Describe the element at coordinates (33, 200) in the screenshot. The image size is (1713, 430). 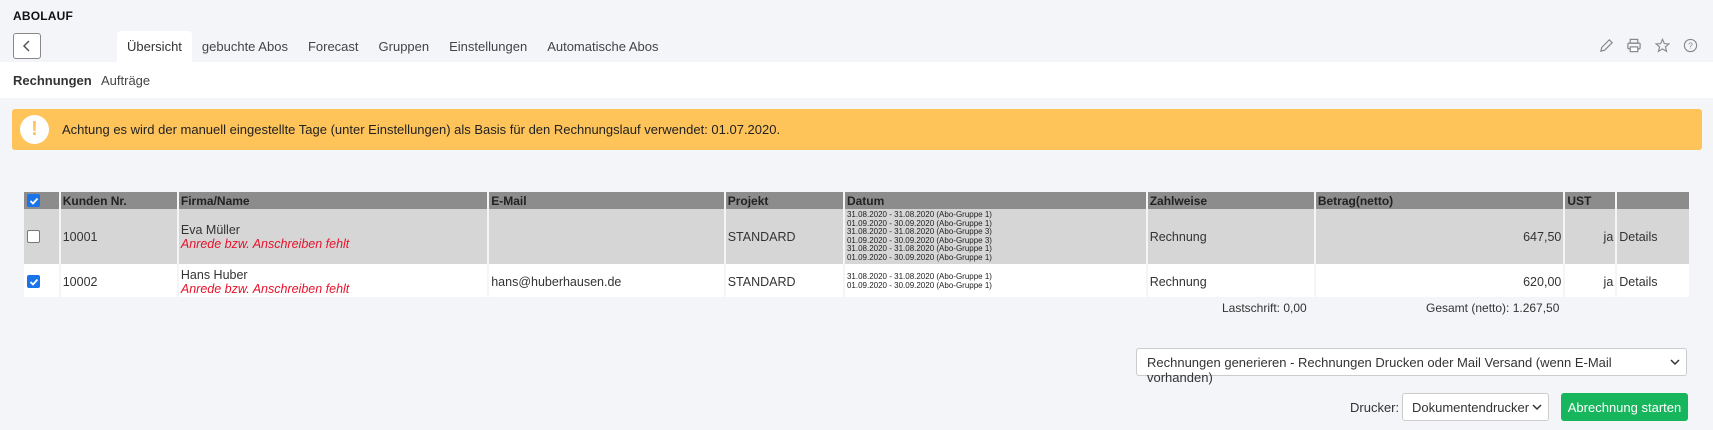
I see `select-all-checkbox` at that location.